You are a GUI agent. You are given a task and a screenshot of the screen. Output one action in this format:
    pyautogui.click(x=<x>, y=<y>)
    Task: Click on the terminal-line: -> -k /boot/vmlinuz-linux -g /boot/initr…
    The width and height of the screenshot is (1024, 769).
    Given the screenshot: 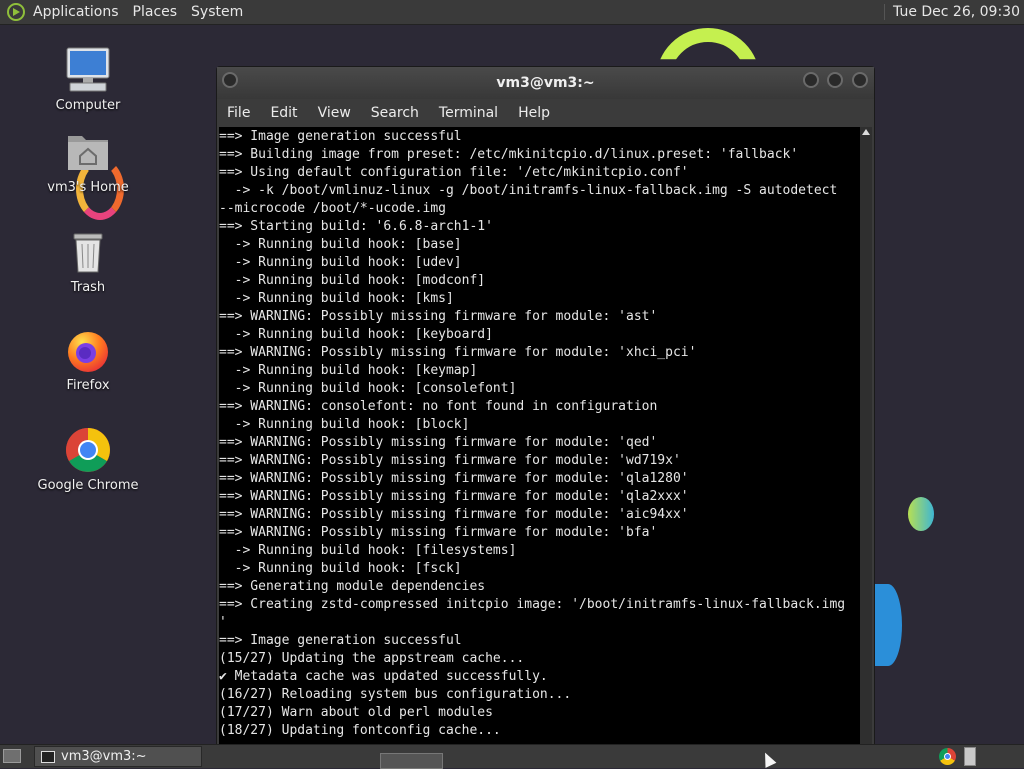 What is the action you would take?
    pyautogui.click(x=528, y=190)
    